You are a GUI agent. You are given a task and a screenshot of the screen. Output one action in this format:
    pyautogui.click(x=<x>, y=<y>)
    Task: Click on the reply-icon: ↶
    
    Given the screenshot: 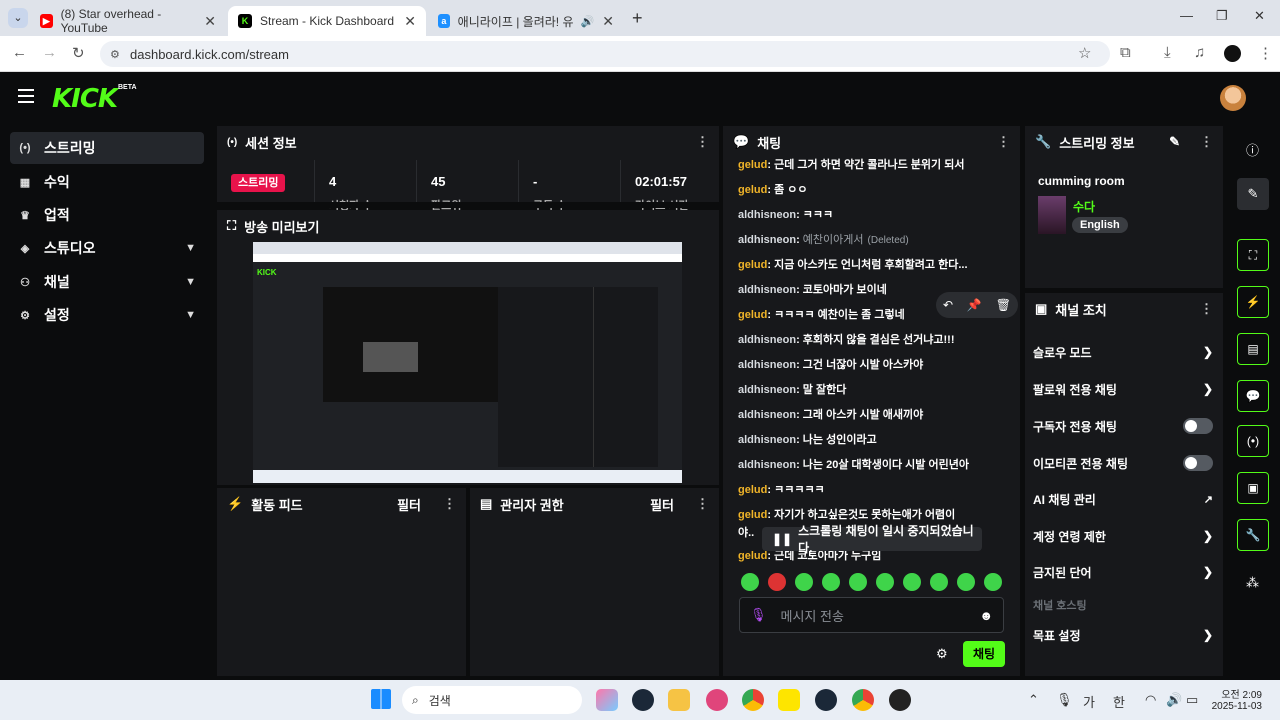 What is the action you would take?
    pyautogui.click(x=948, y=305)
    